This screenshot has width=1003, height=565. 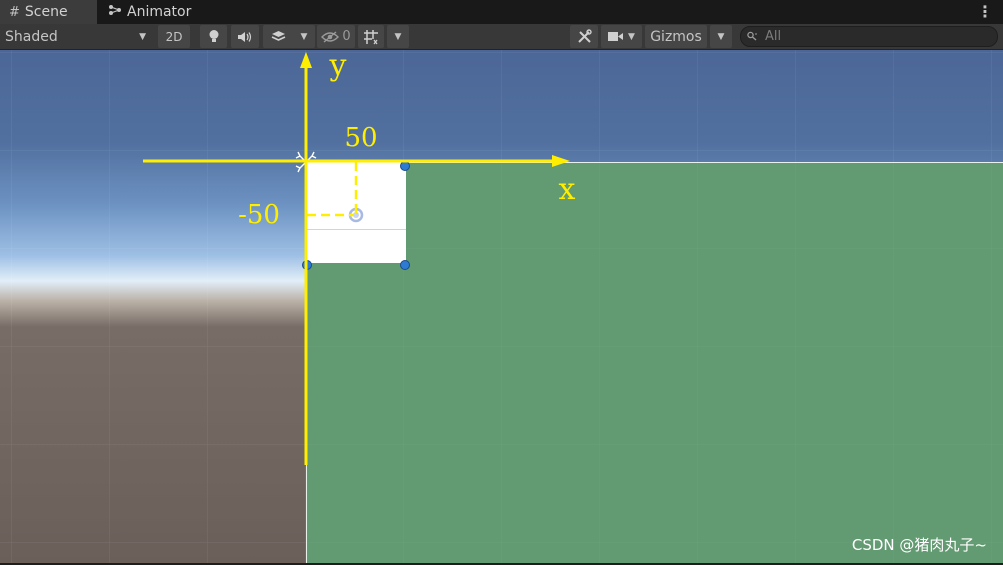 I want to click on offset-y-label: -50, so click(x=259, y=215).